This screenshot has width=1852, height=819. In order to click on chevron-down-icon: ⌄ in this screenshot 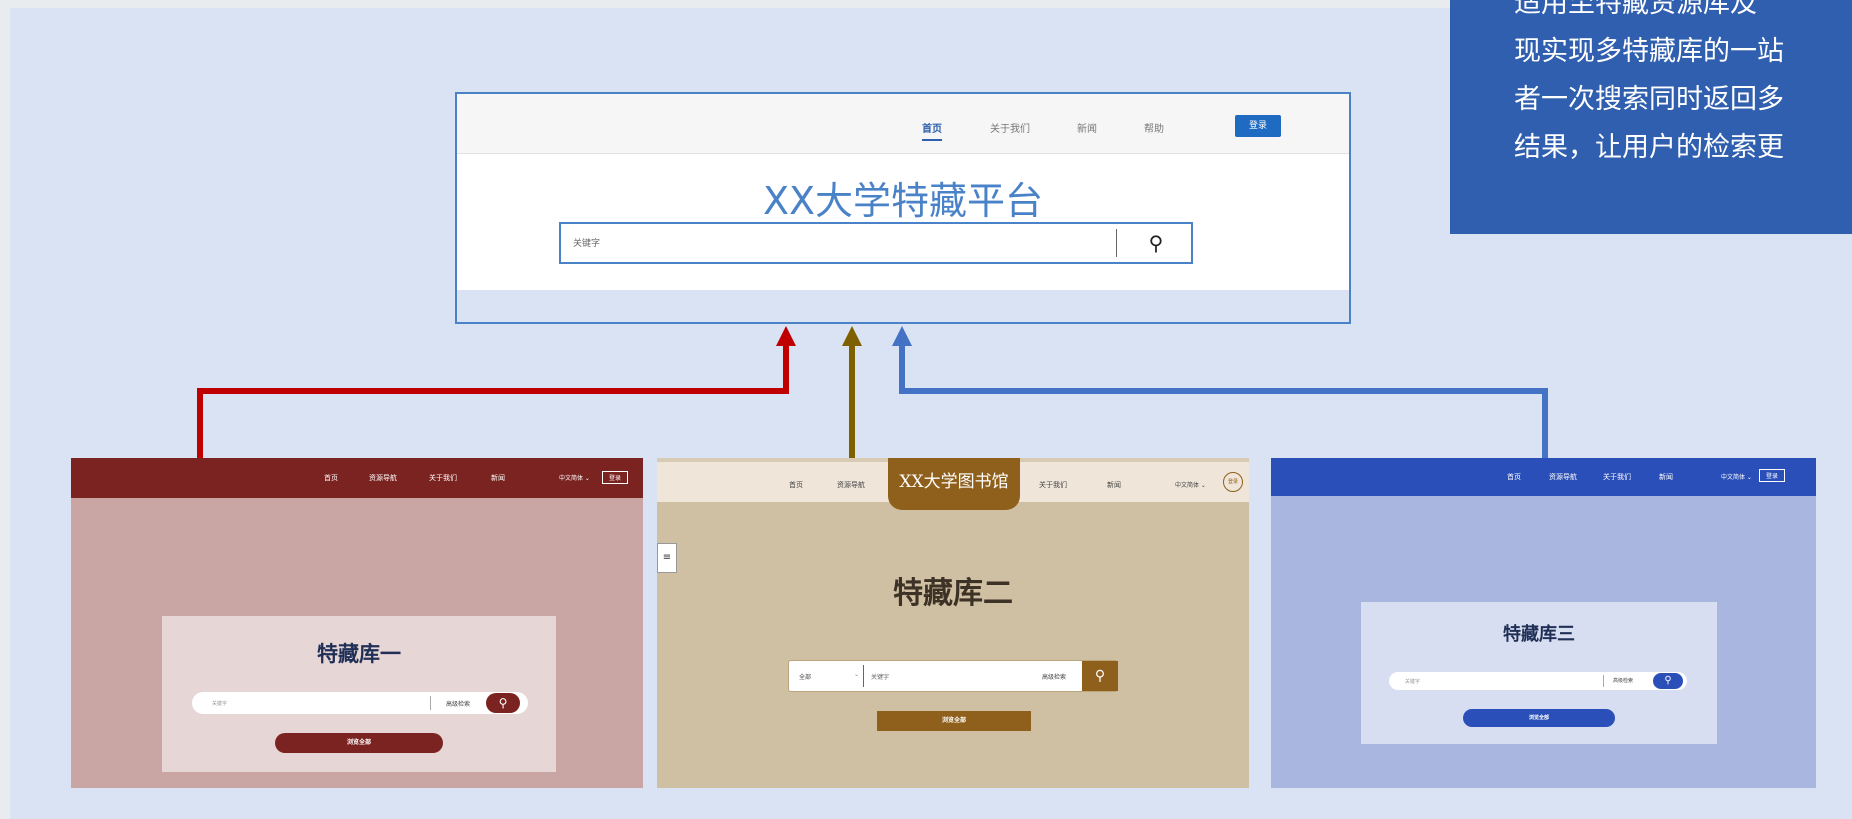, I will do `click(856, 674)`.